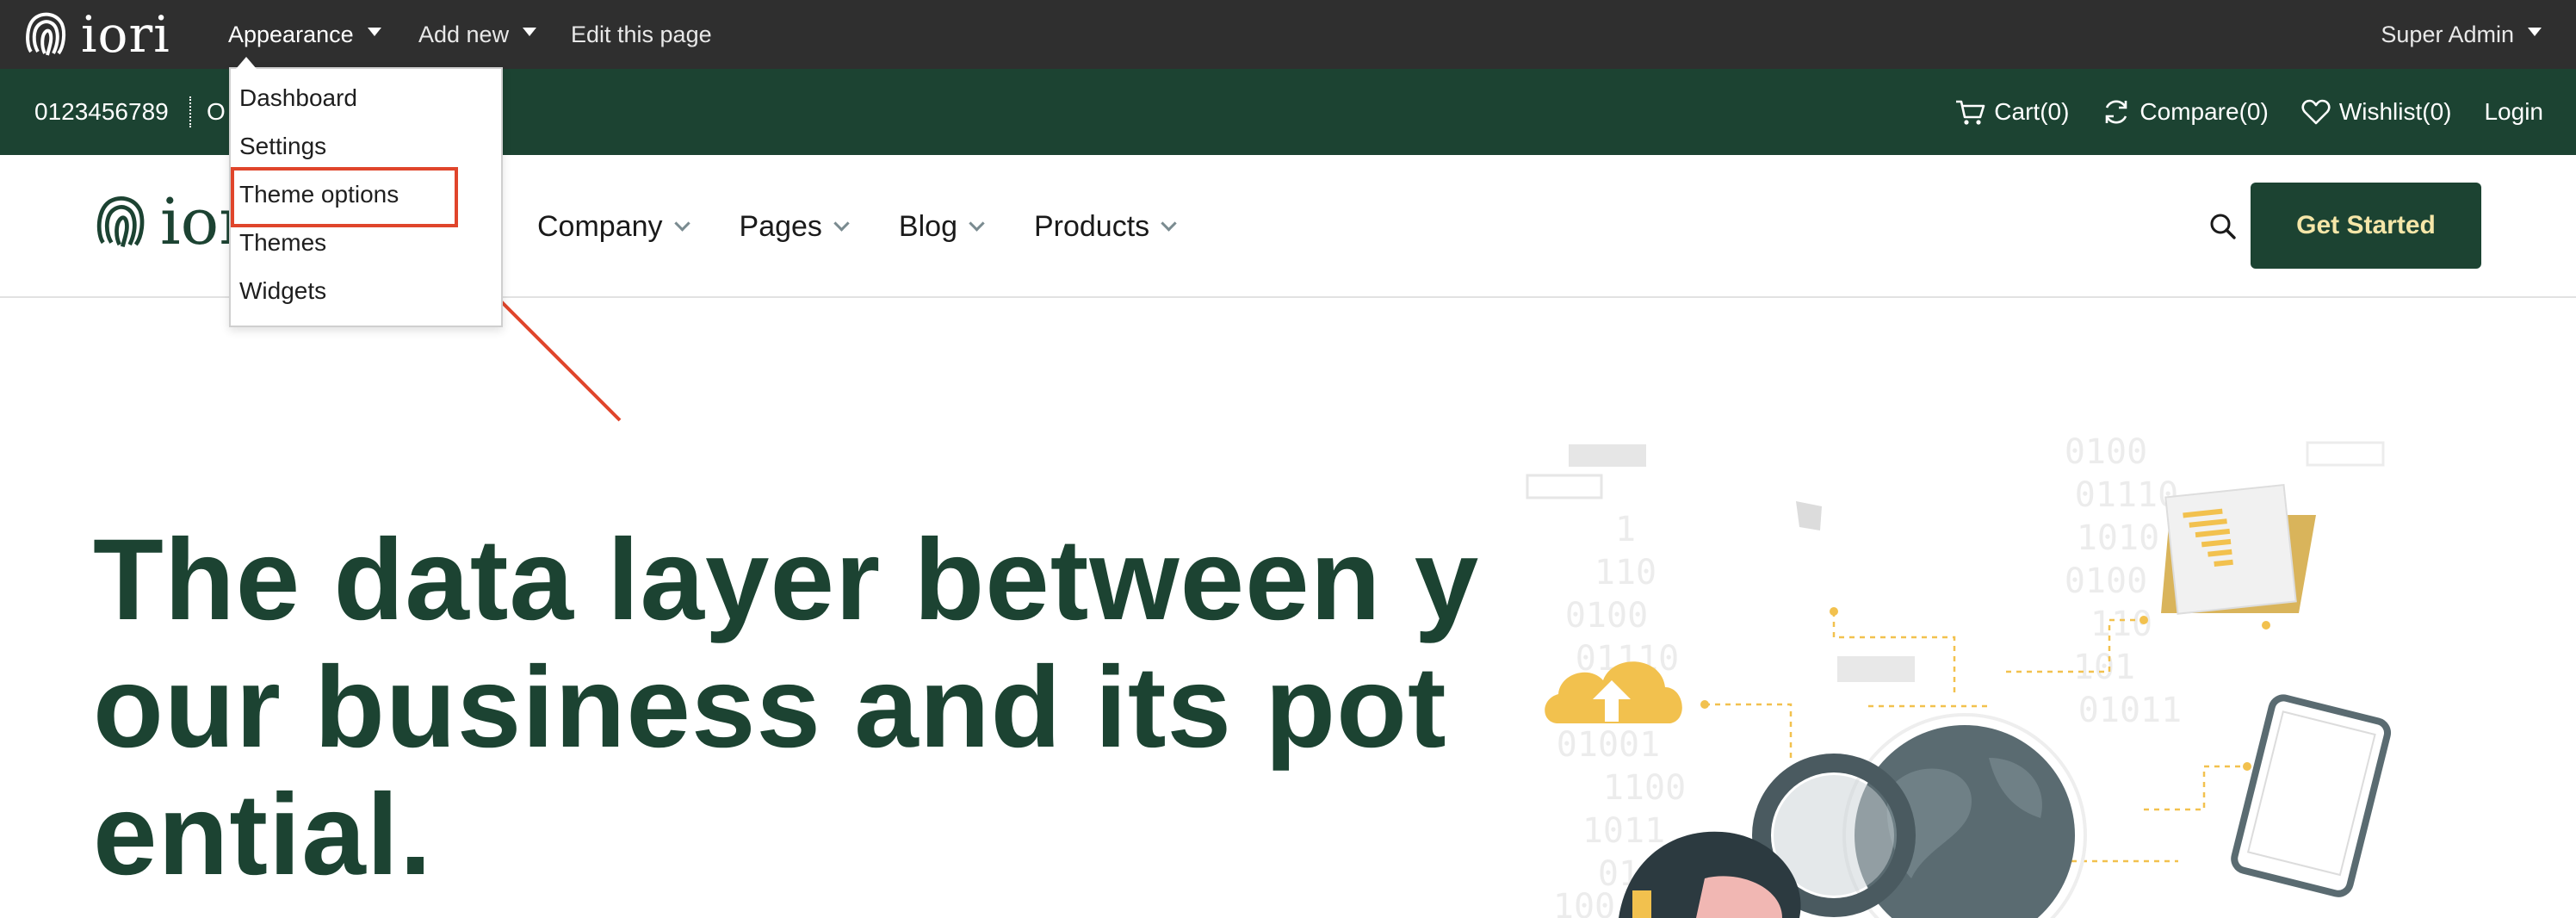  What do you see at coordinates (247, 63) in the screenshot?
I see `dropdown-pointer` at bounding box center [247, 63].